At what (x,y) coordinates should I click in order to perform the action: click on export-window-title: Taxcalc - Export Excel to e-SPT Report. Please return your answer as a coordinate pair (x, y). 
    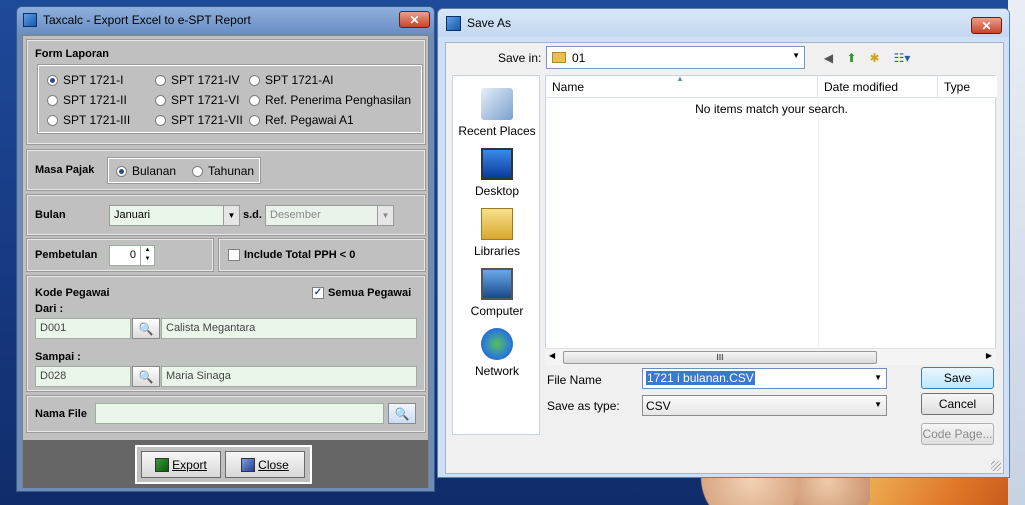
    Looking at the image, I should click on (147, 20).